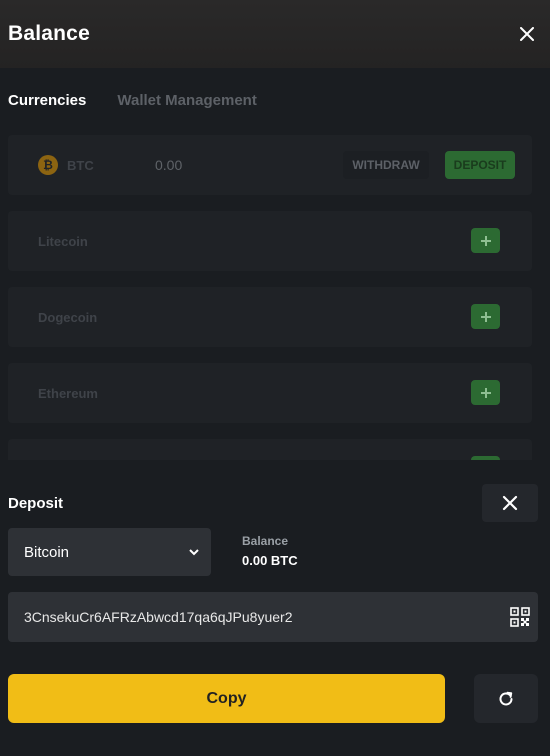 This screenshot has height=756, width=550. I want to click on currency-select: Bitcoin, so click(109, 552).